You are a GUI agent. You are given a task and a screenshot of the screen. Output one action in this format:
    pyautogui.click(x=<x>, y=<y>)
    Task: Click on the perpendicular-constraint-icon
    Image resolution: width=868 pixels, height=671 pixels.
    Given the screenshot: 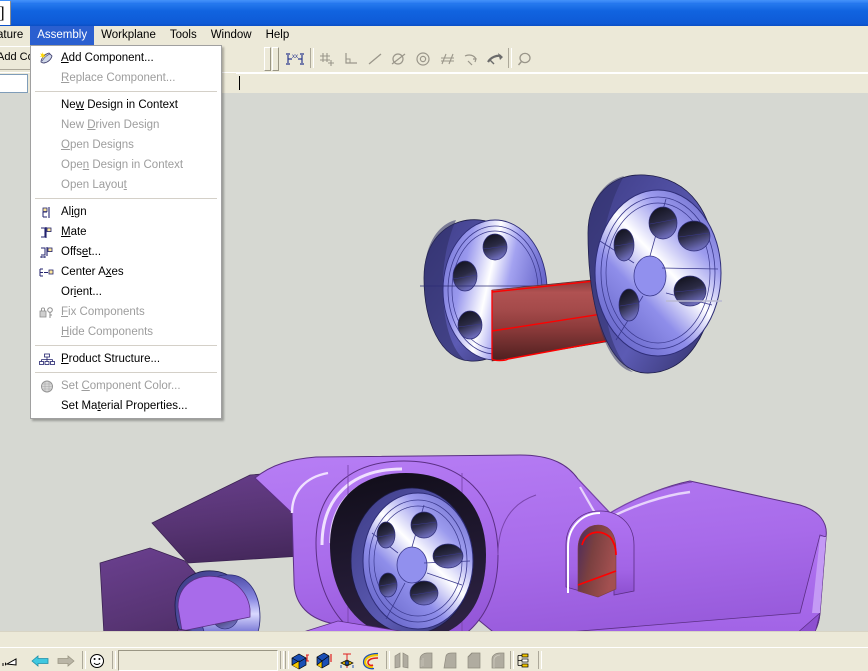 What is the action you would take?
    pyautogui.click(x=351, y=58)
    